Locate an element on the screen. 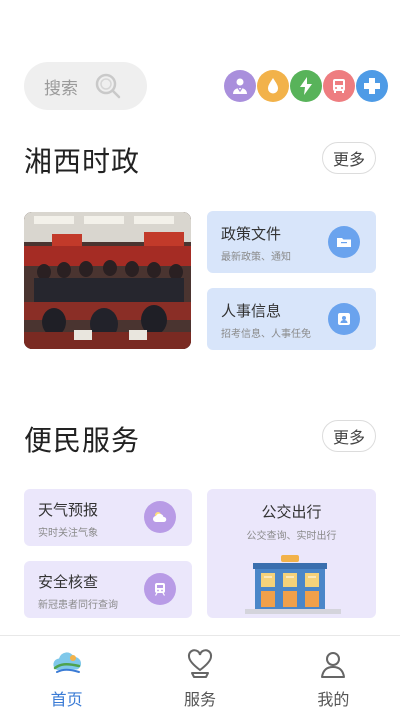 Image resolution: width=400 pixels, height=720 pixels. tab-services: 服务 is located at coordinates (199, 678).